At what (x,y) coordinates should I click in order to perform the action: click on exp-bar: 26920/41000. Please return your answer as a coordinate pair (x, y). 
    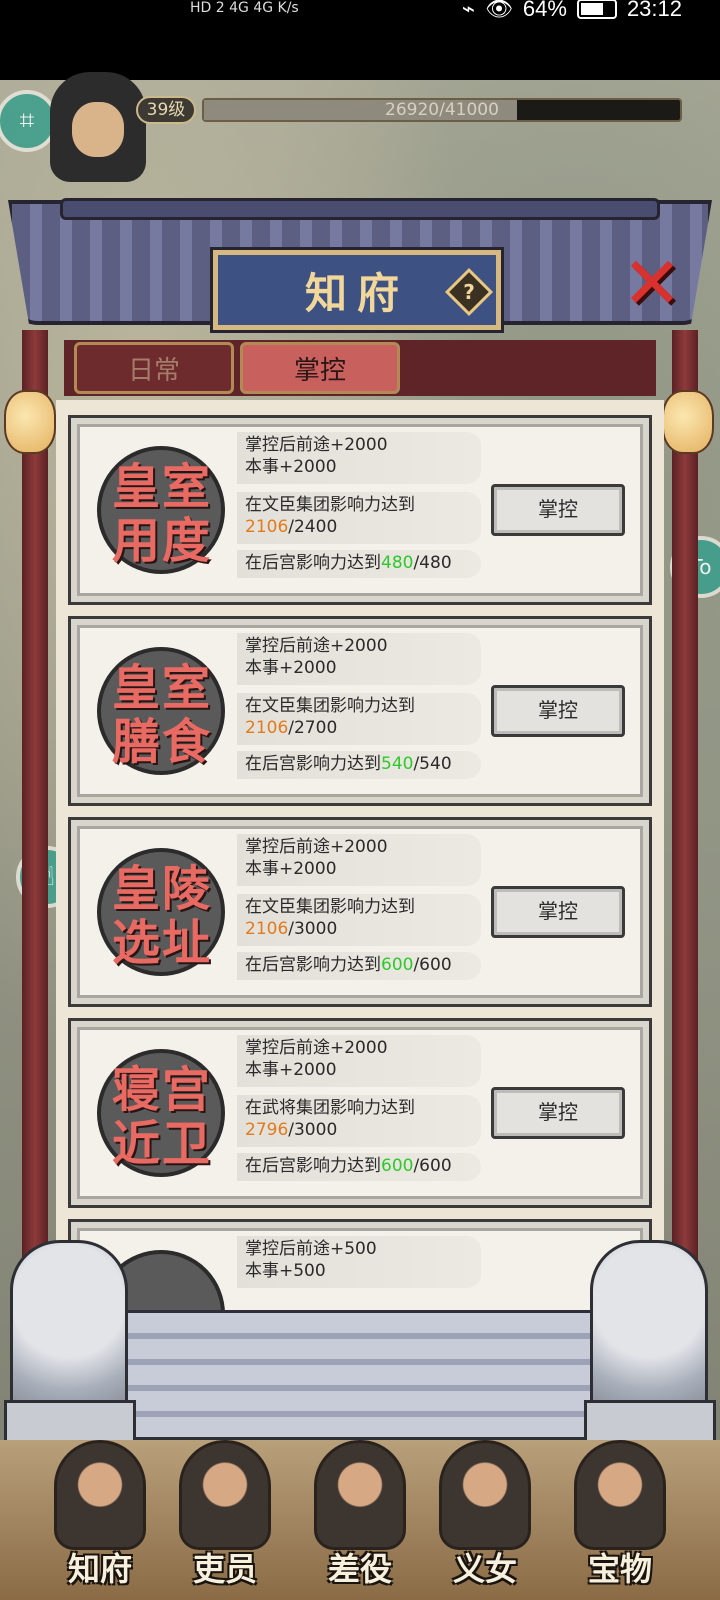
    Looking at the image, I should click on (442, 110).